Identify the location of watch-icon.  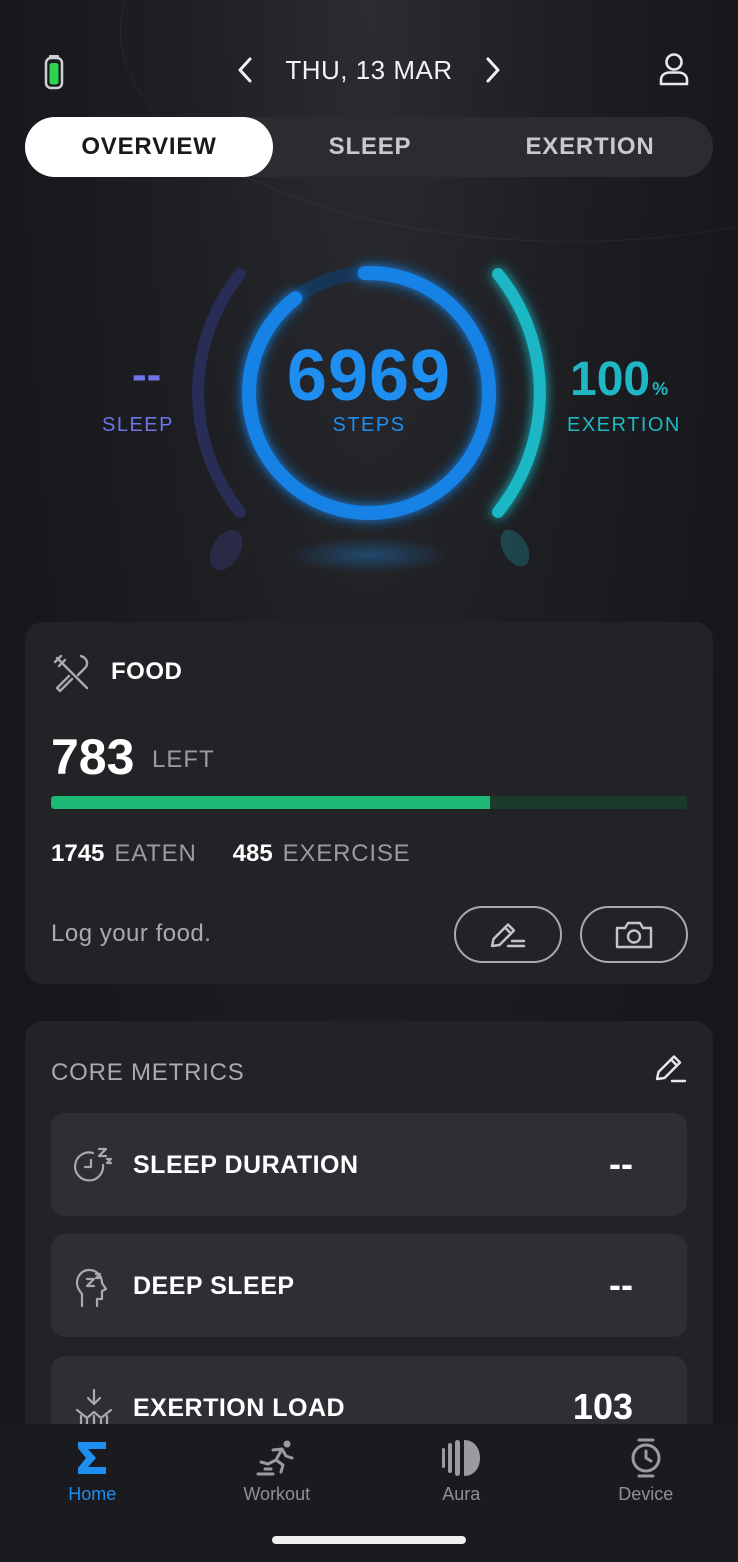
(646, 1458).